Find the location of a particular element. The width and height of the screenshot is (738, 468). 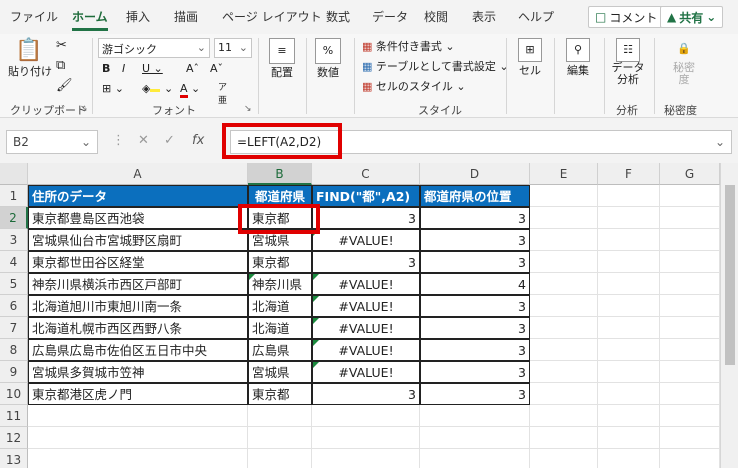

table-cell: 広島県 is located at coordinates (280, 350).